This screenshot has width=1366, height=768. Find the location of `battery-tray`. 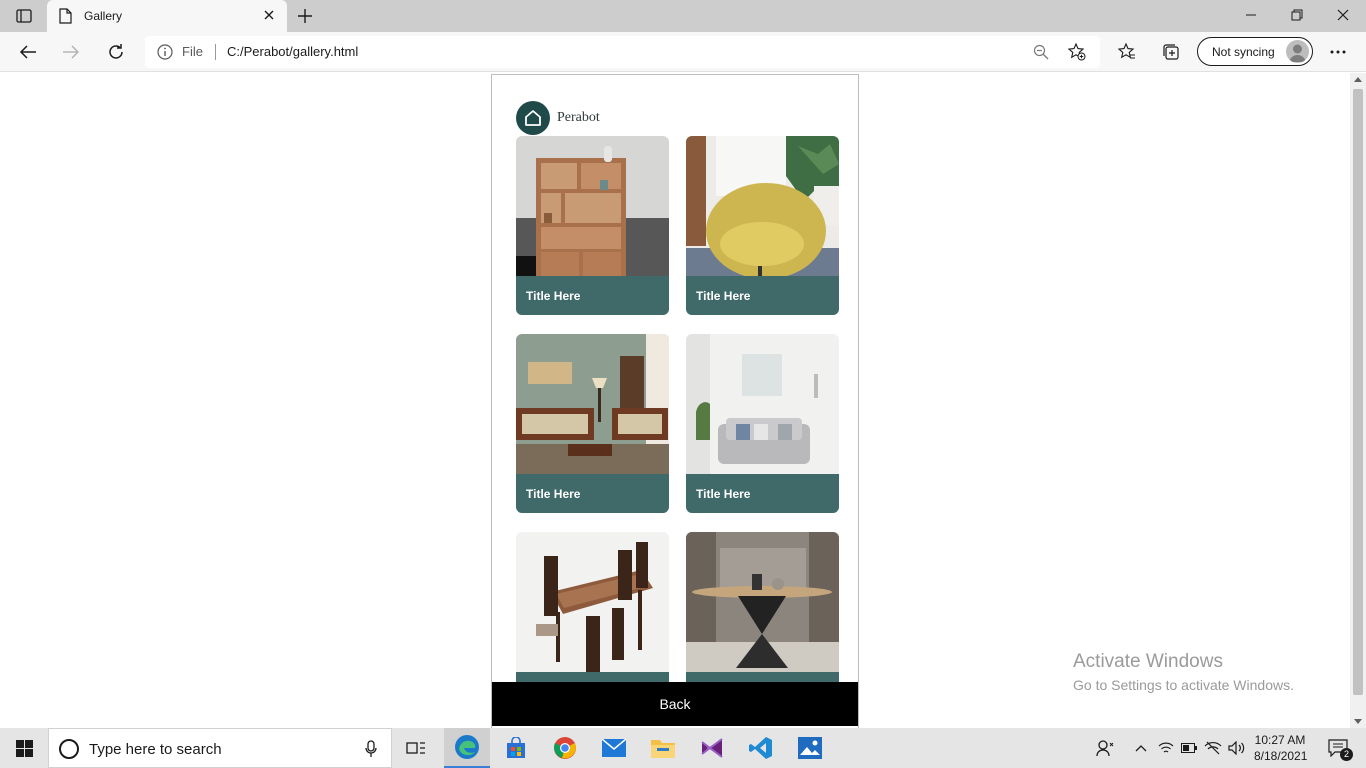

battery-tray is located at coordinates (1189, 748).